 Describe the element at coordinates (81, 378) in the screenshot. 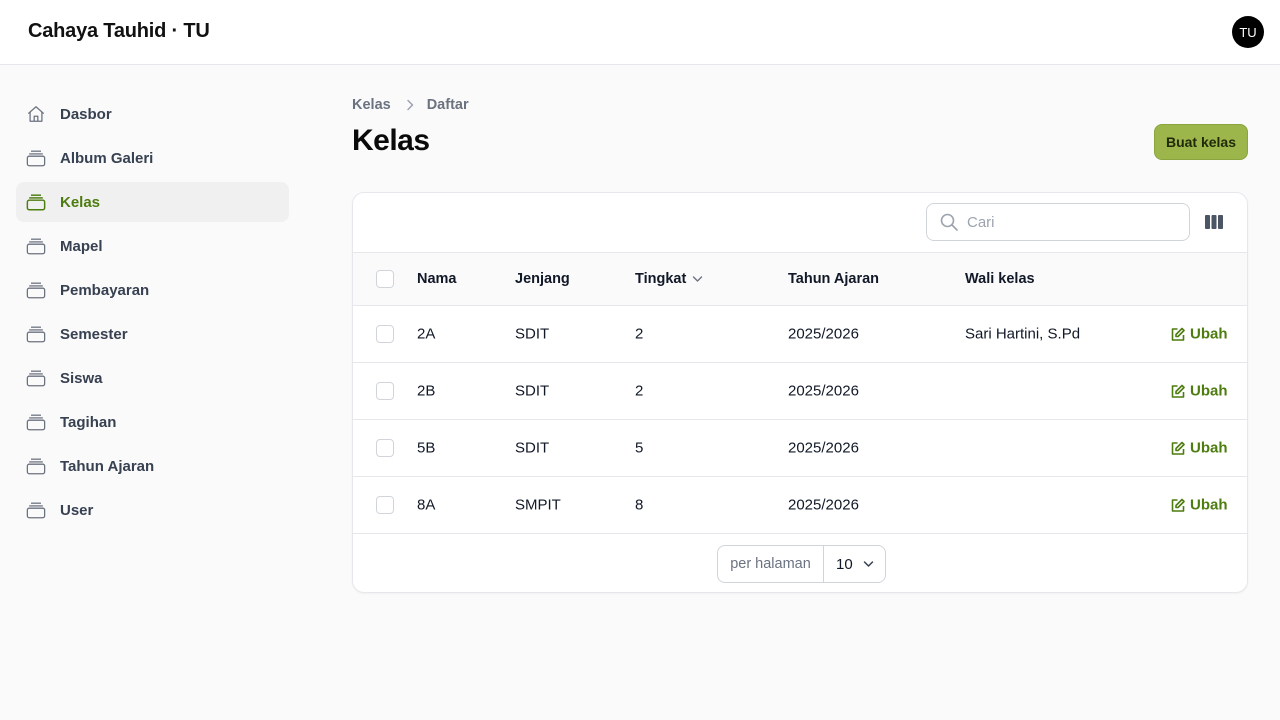

I see `sidebar-item-label: Siswa` at that location.